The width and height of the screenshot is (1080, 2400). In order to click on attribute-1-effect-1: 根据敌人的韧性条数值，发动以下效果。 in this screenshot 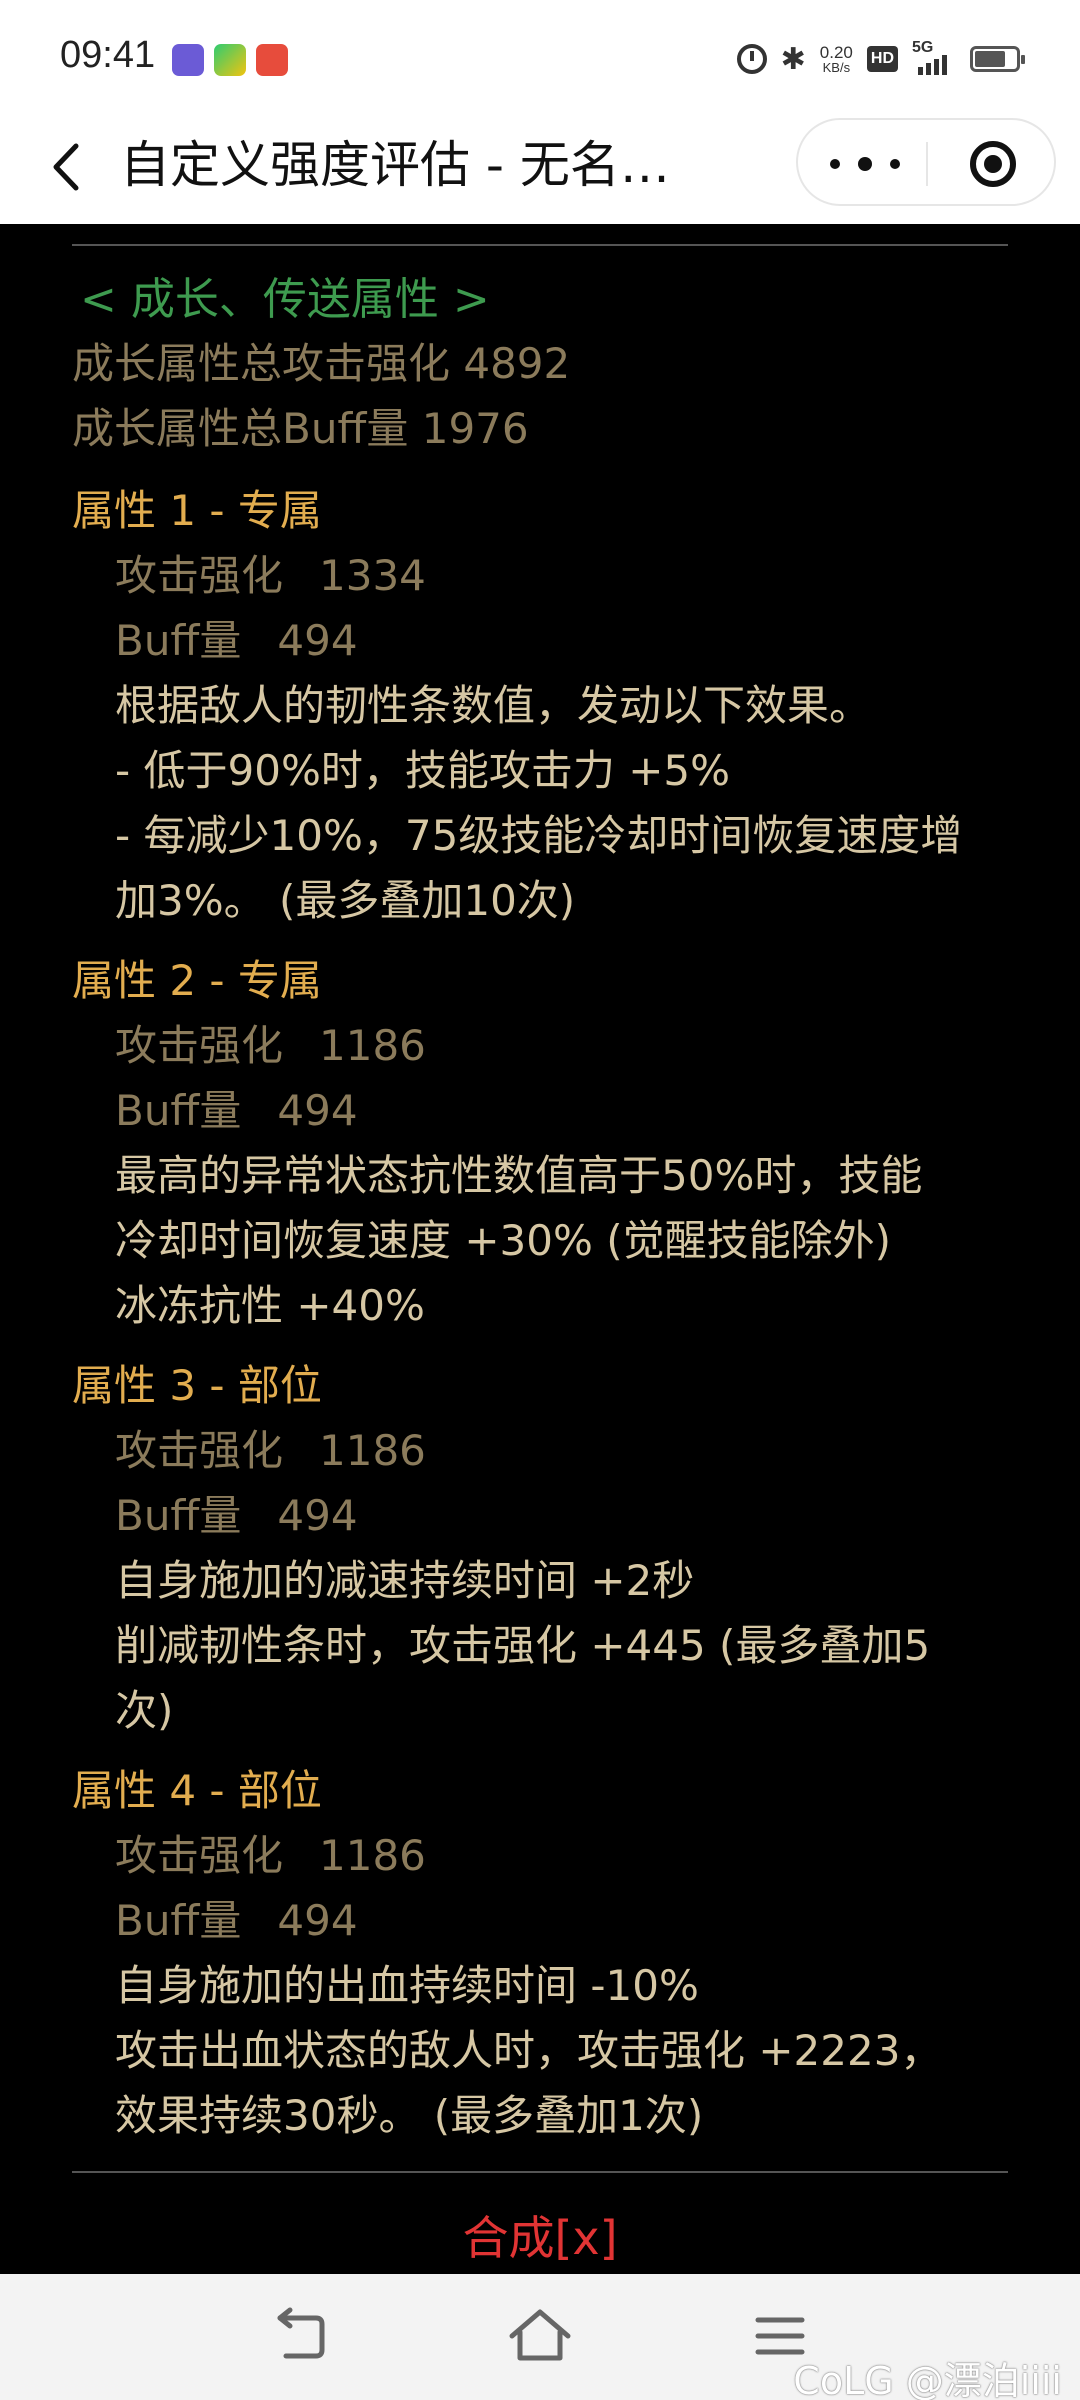, I will do `click(493, 705)`.